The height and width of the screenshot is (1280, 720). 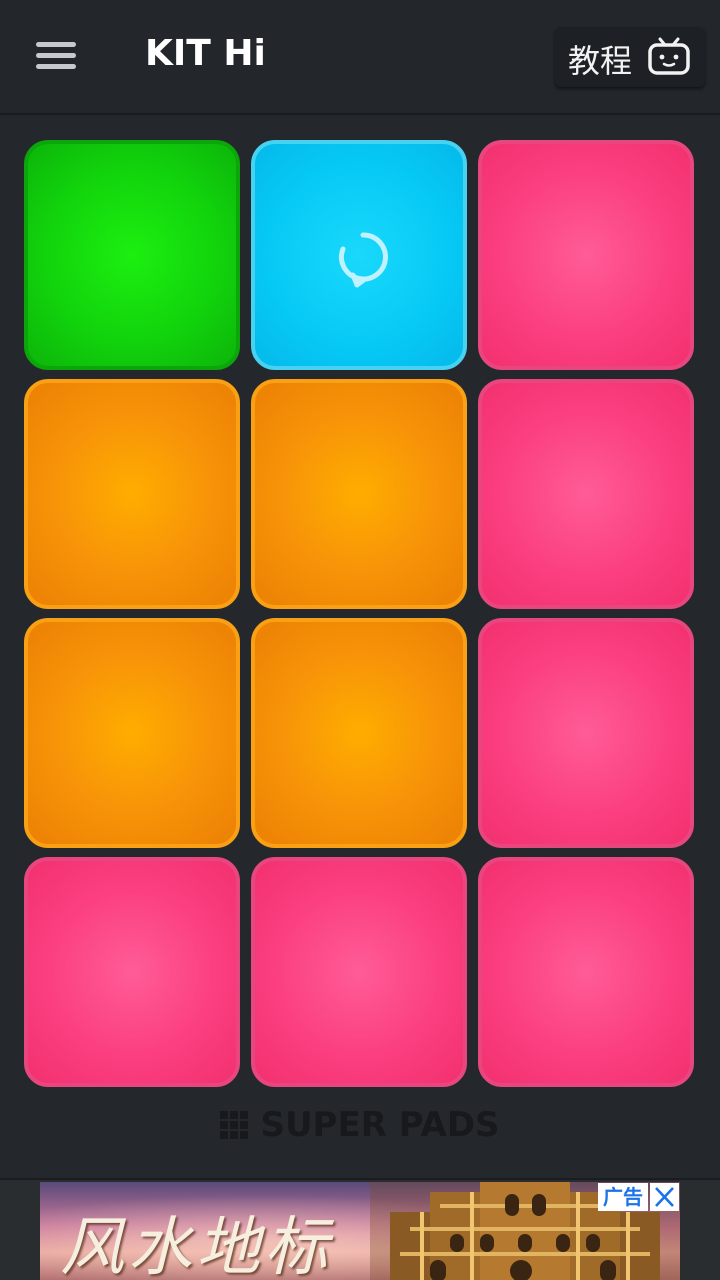 I want to click on ad-banner: 风水地标 广告, so click(x=360, y=1231).